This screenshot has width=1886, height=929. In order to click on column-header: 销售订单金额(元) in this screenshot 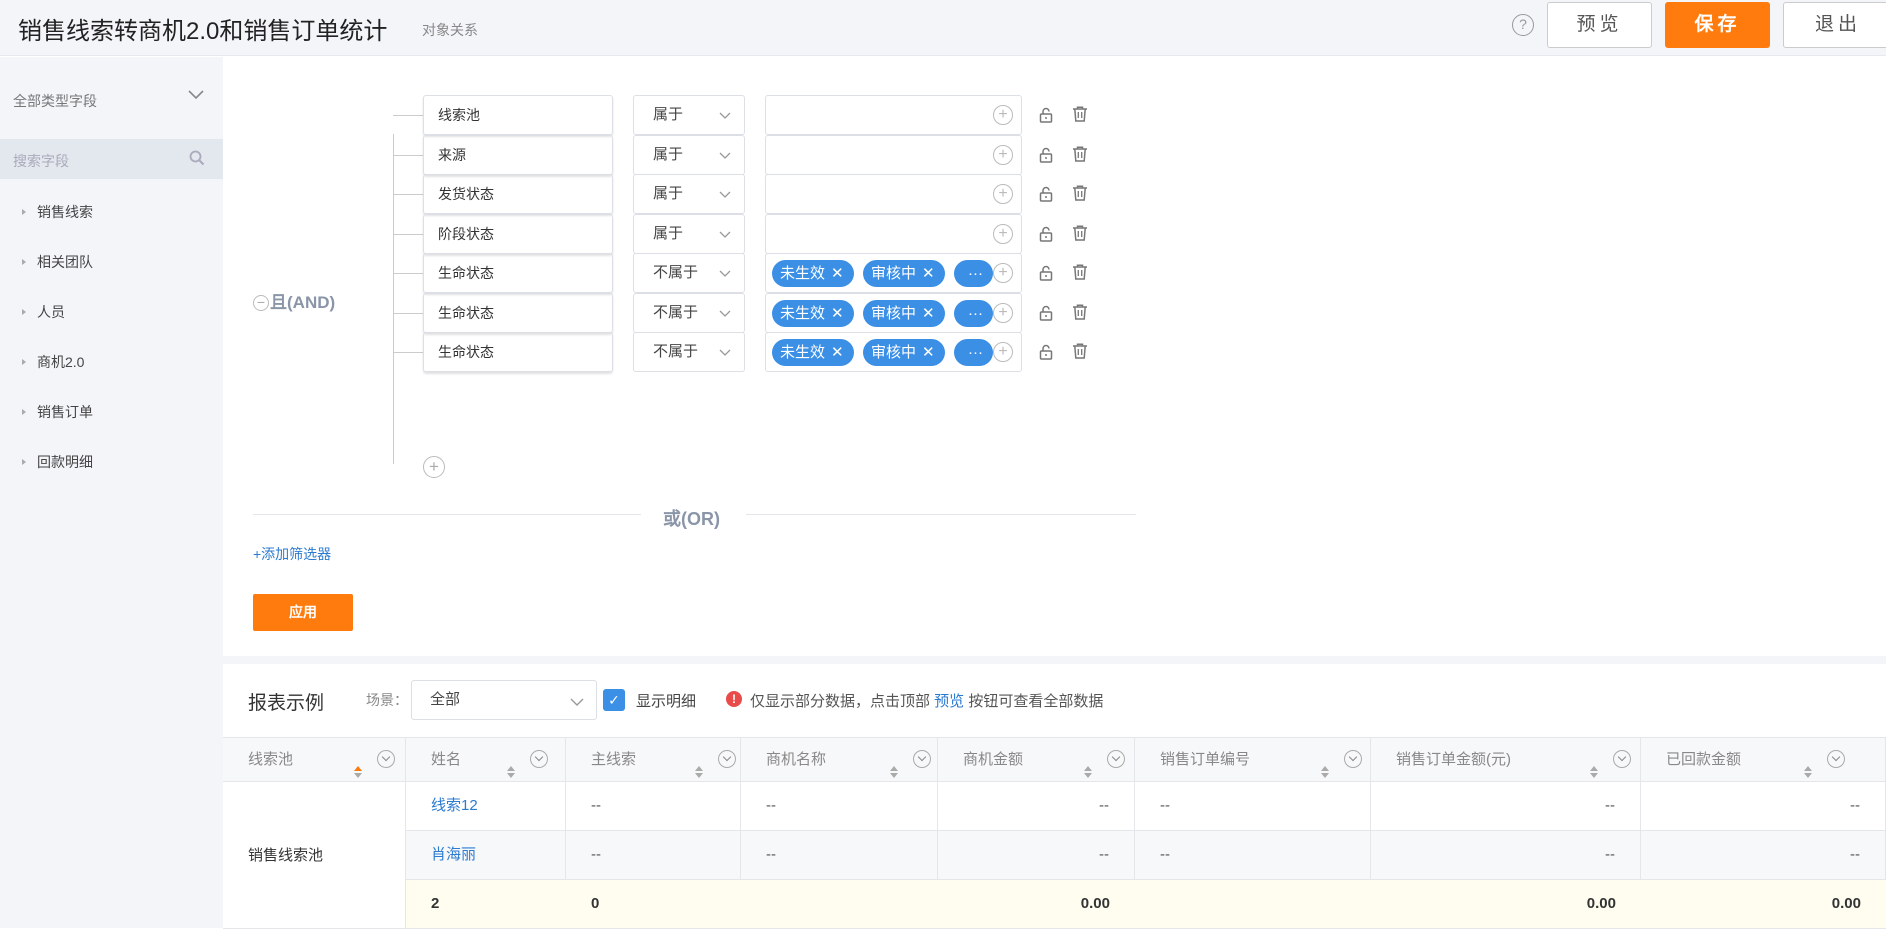, I will do `click(1506, 760)`.